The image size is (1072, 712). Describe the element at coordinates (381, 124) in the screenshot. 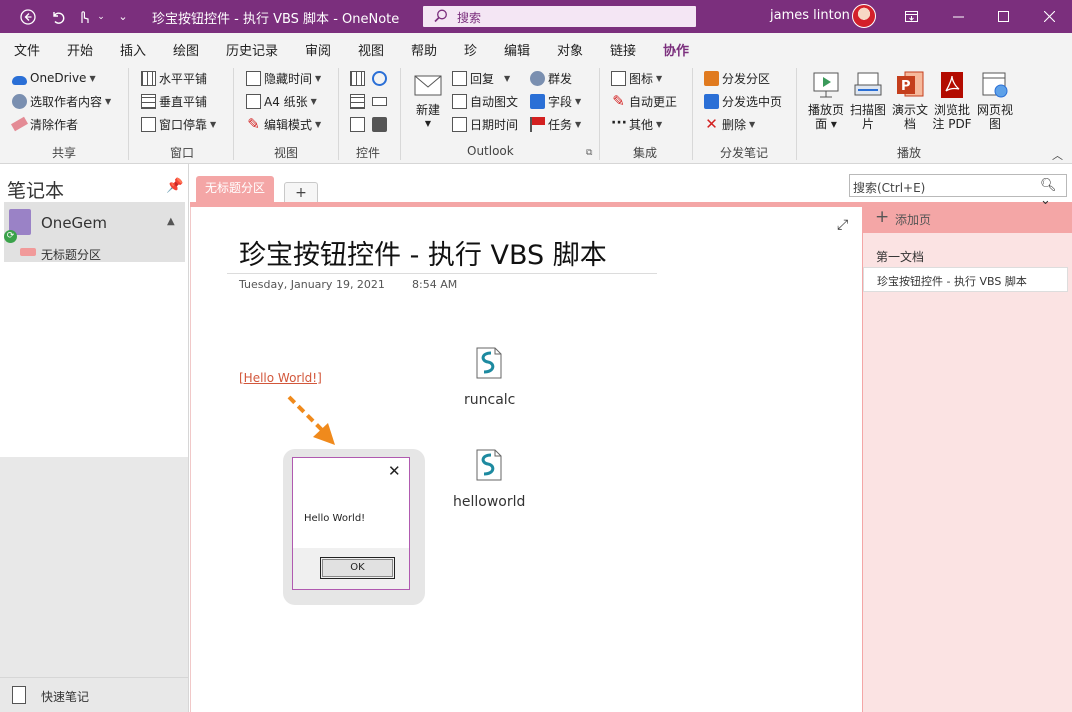

I see `control-toolbox-button` at that location.